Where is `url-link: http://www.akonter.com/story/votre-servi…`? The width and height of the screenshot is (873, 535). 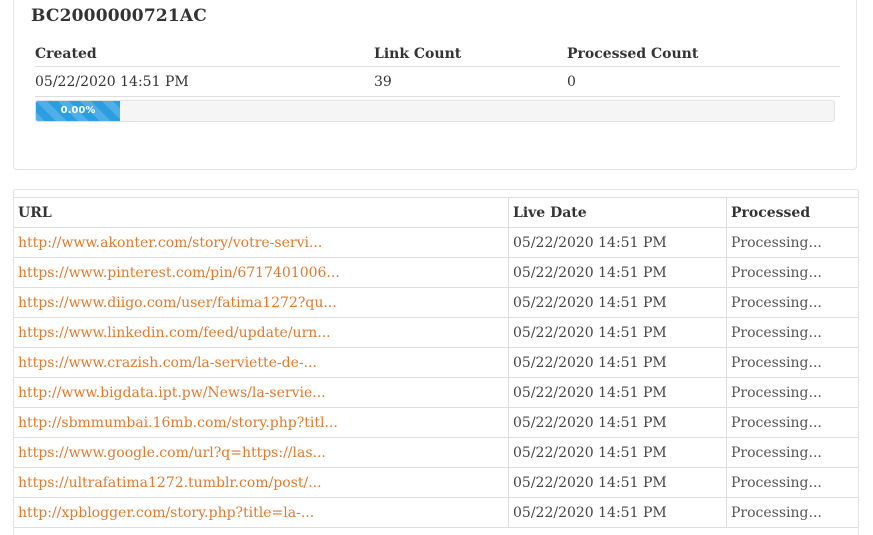
url-link: http://www.akonter.com/story/votre-servi… is located at coordinates (170, 243).